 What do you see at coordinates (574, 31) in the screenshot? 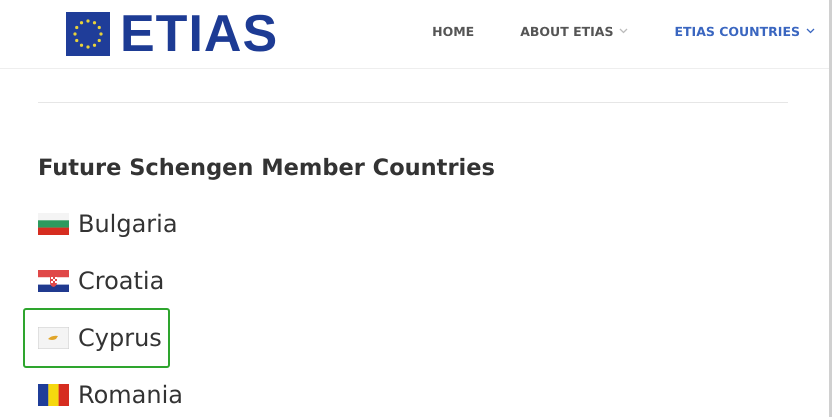
I see `nav-link: ABOUT ETIAS` at bounding box center [574, 31].